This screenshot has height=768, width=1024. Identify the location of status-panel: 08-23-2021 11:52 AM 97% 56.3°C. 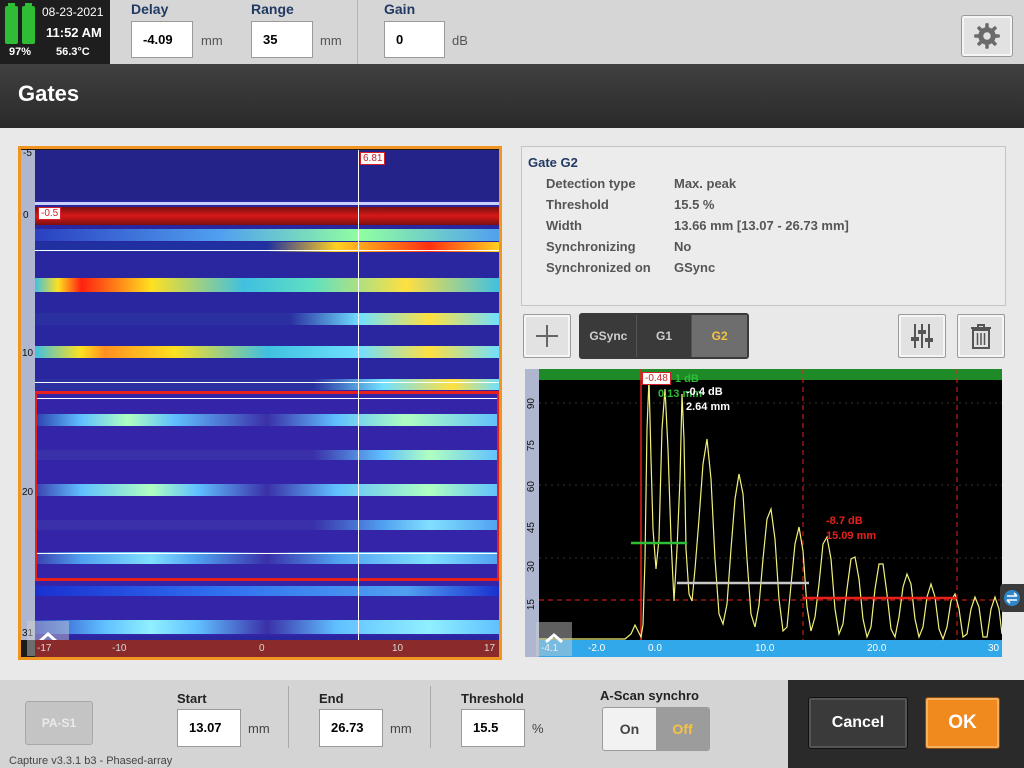
(55, 32).